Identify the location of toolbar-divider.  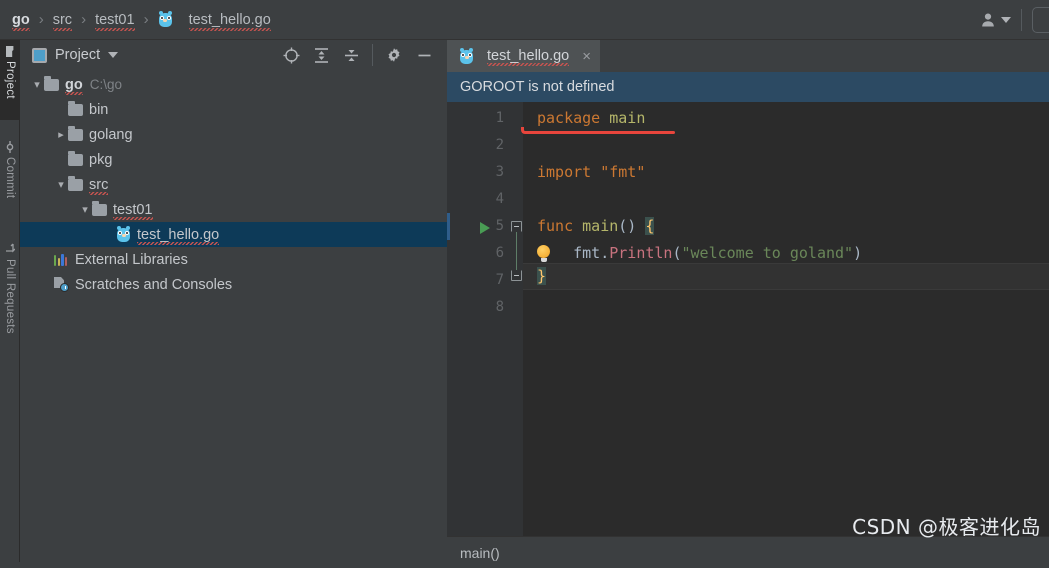
(1021, 19).